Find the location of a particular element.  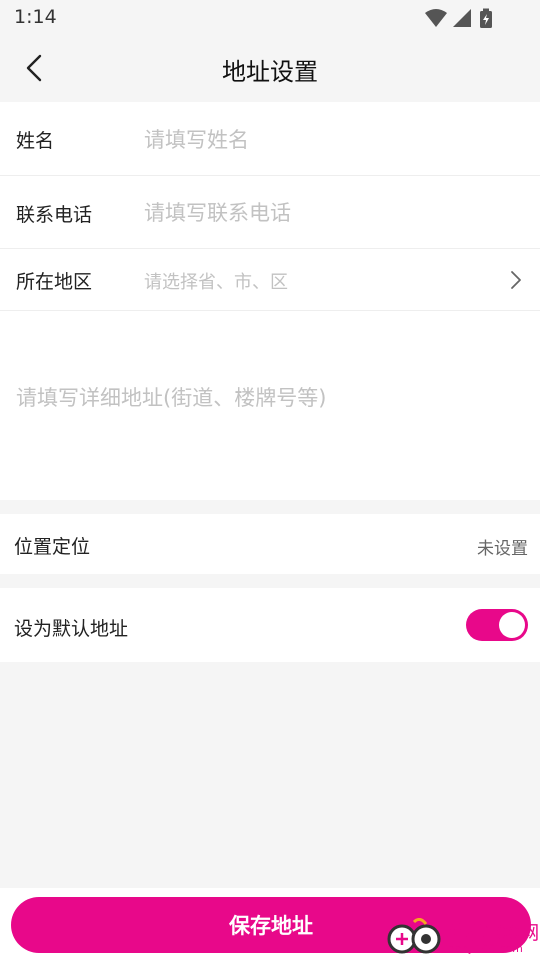

name-label: 姓名 is located at coordinates (35, 141).